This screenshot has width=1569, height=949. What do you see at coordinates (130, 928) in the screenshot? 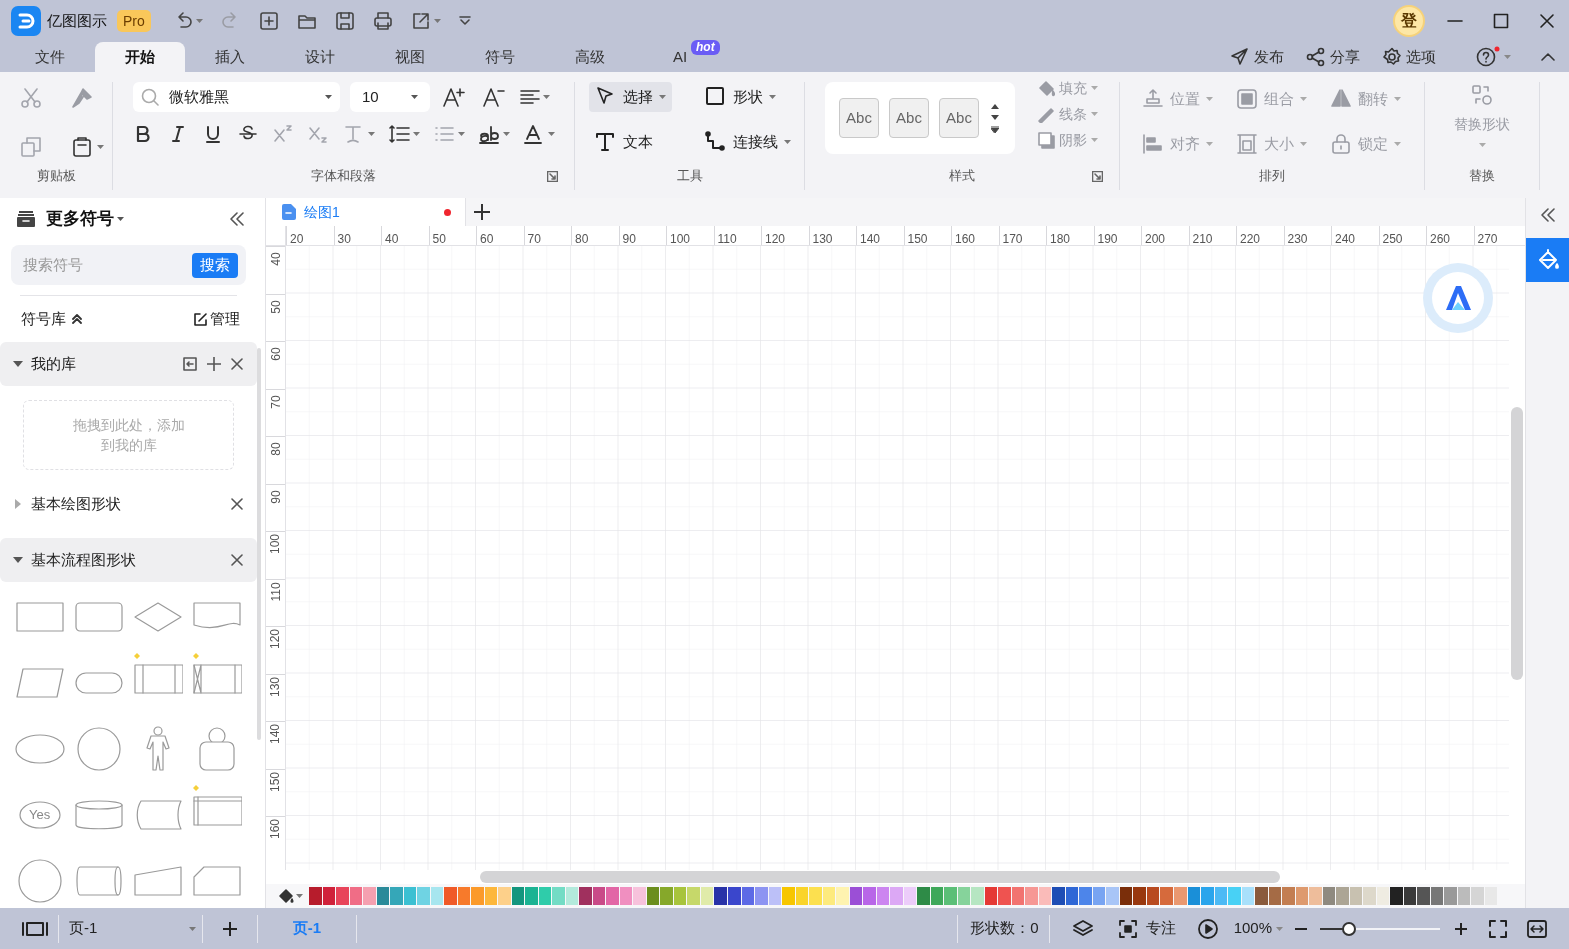
I see `page-select: 页-1` at bounding box center [130, 928].